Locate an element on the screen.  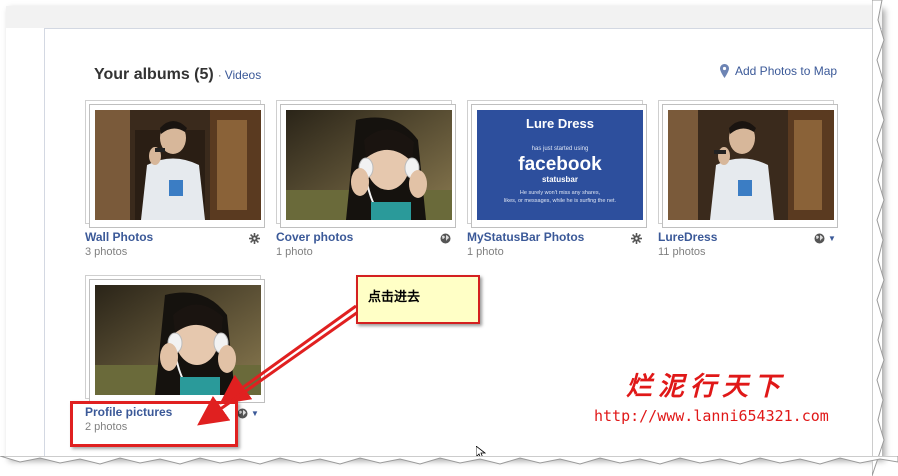
callout-text: 点击进去 is located at coordinates (394, 296).